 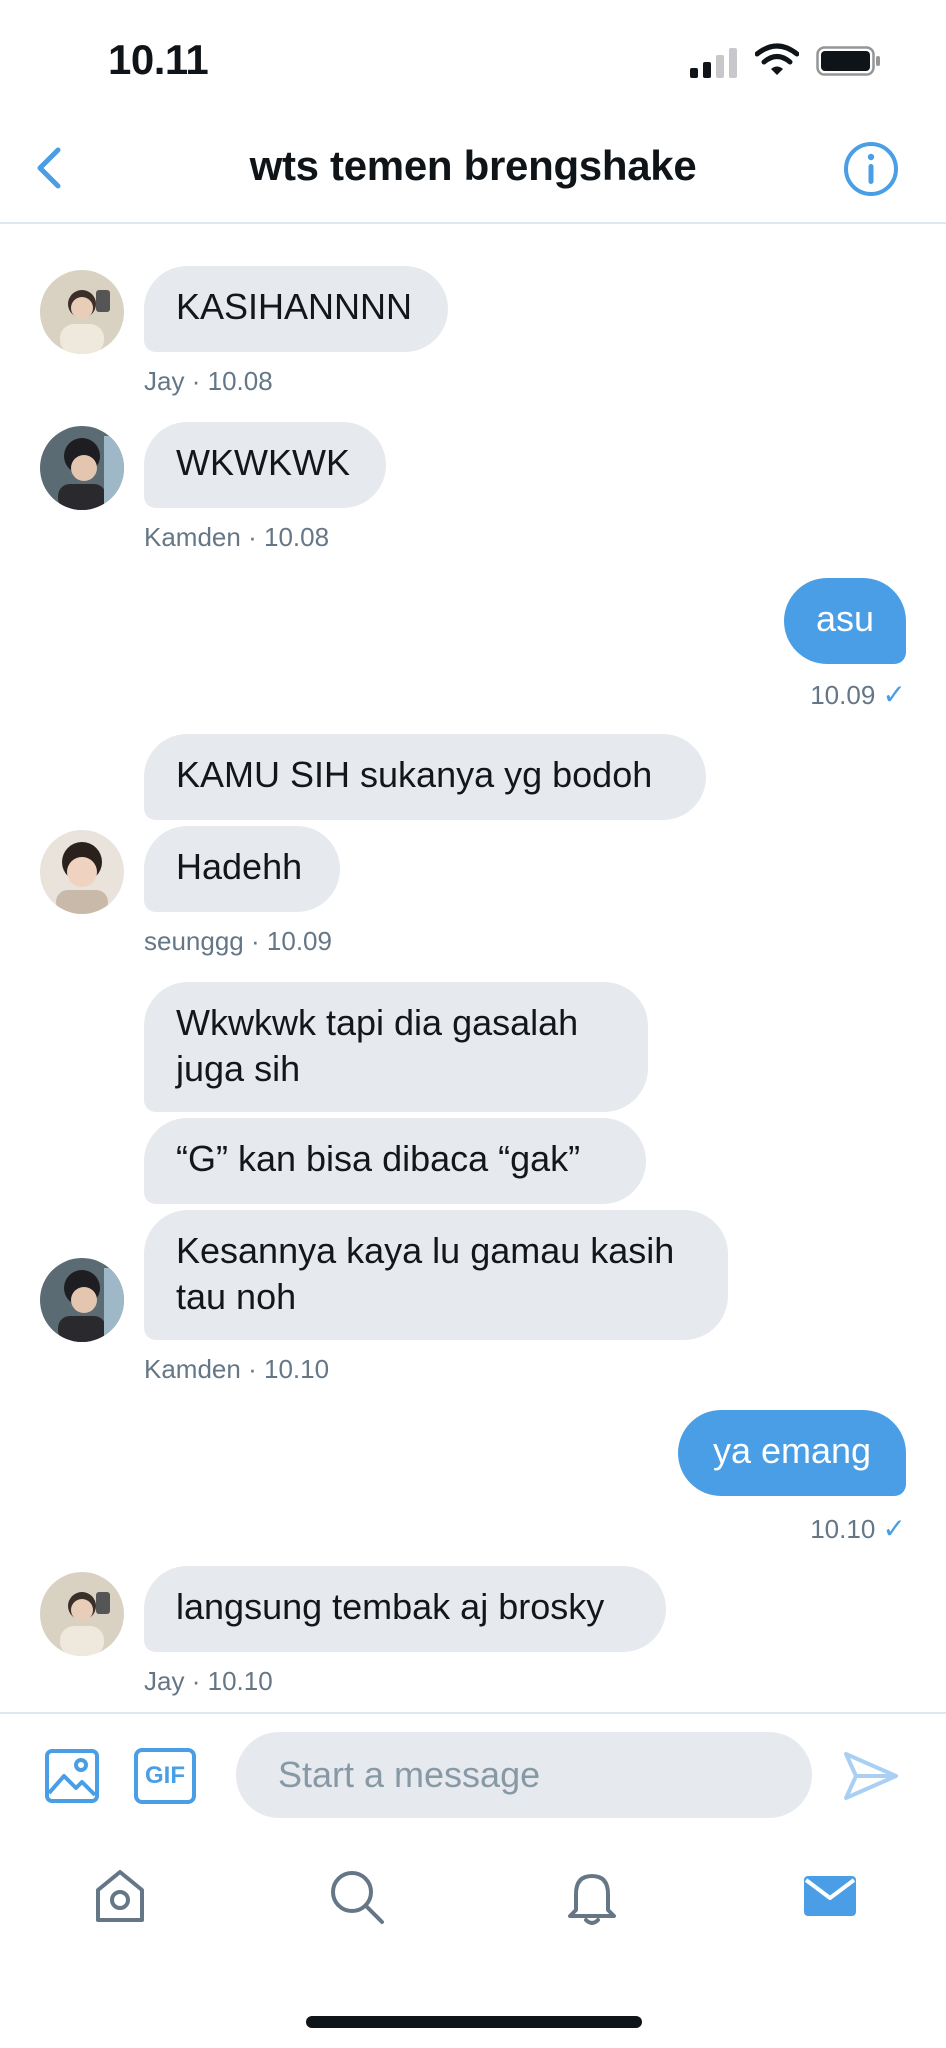 I want to click on info-icon, so click(x=871, y=169).